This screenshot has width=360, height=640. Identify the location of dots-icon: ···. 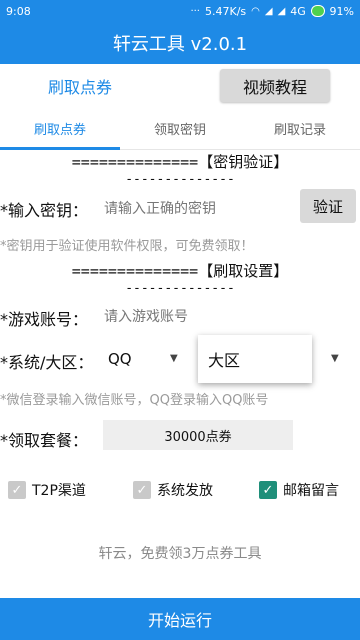
(195, 11).